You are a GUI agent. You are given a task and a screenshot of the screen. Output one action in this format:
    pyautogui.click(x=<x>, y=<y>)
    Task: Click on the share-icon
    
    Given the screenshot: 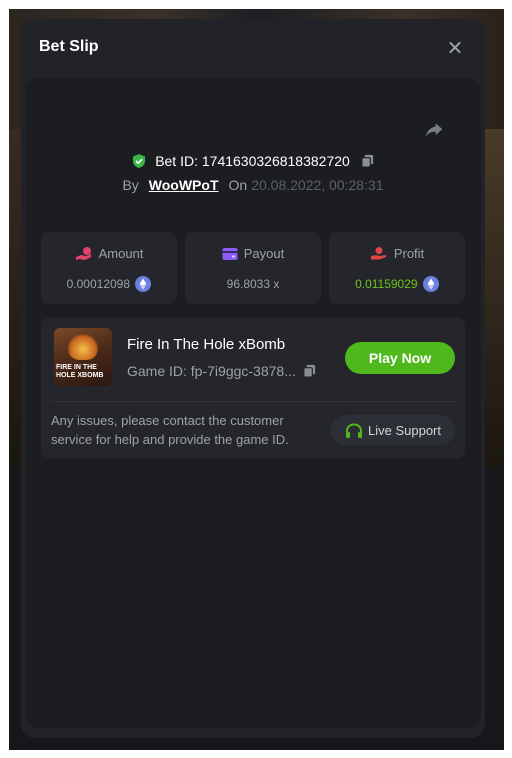 What is the action you would take?
    pyautogui.click(x=434, y=130)
    